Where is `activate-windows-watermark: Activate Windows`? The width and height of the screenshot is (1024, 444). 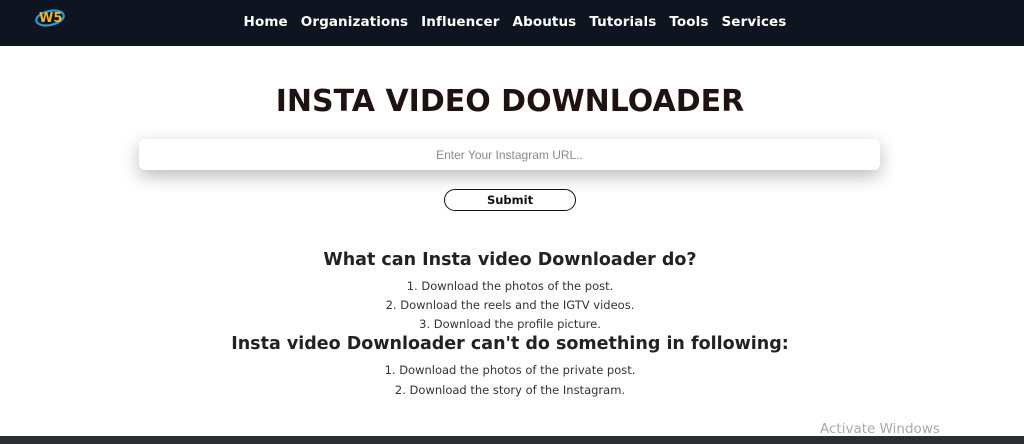 activate-windows-watermark: Activate Windows is located at coordinates (880, 429).